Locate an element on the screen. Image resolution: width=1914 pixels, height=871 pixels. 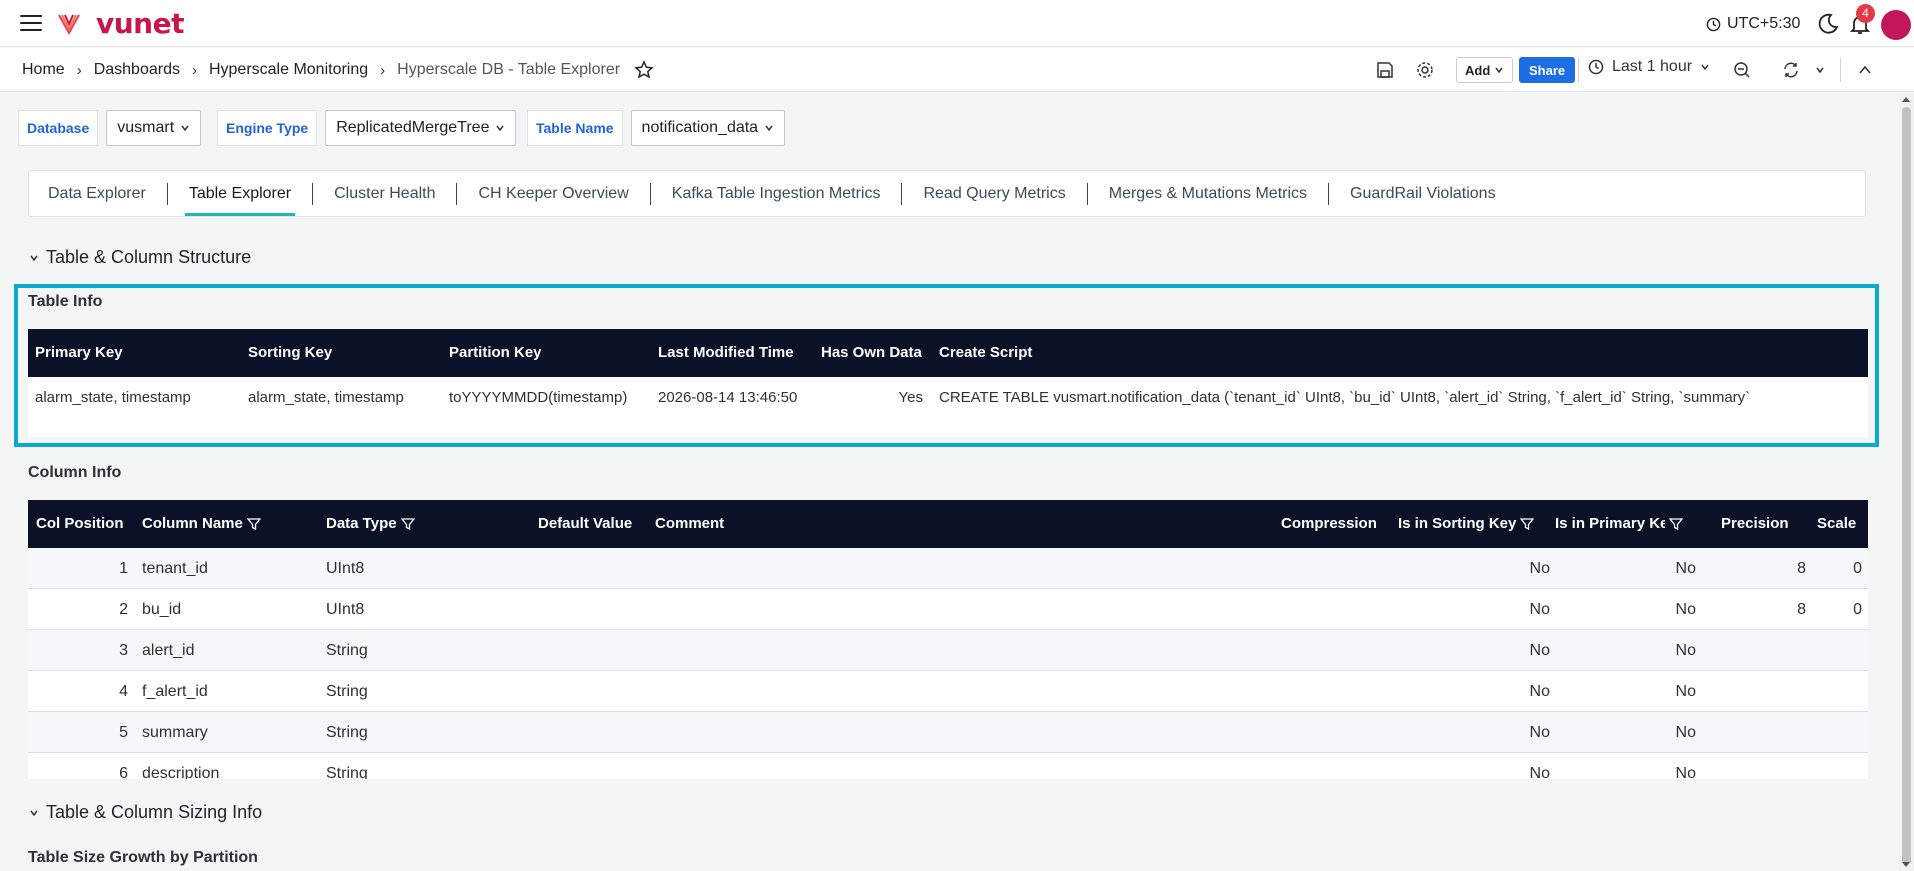
column-header-compression: Compression is located at coordinates (1329, 524).